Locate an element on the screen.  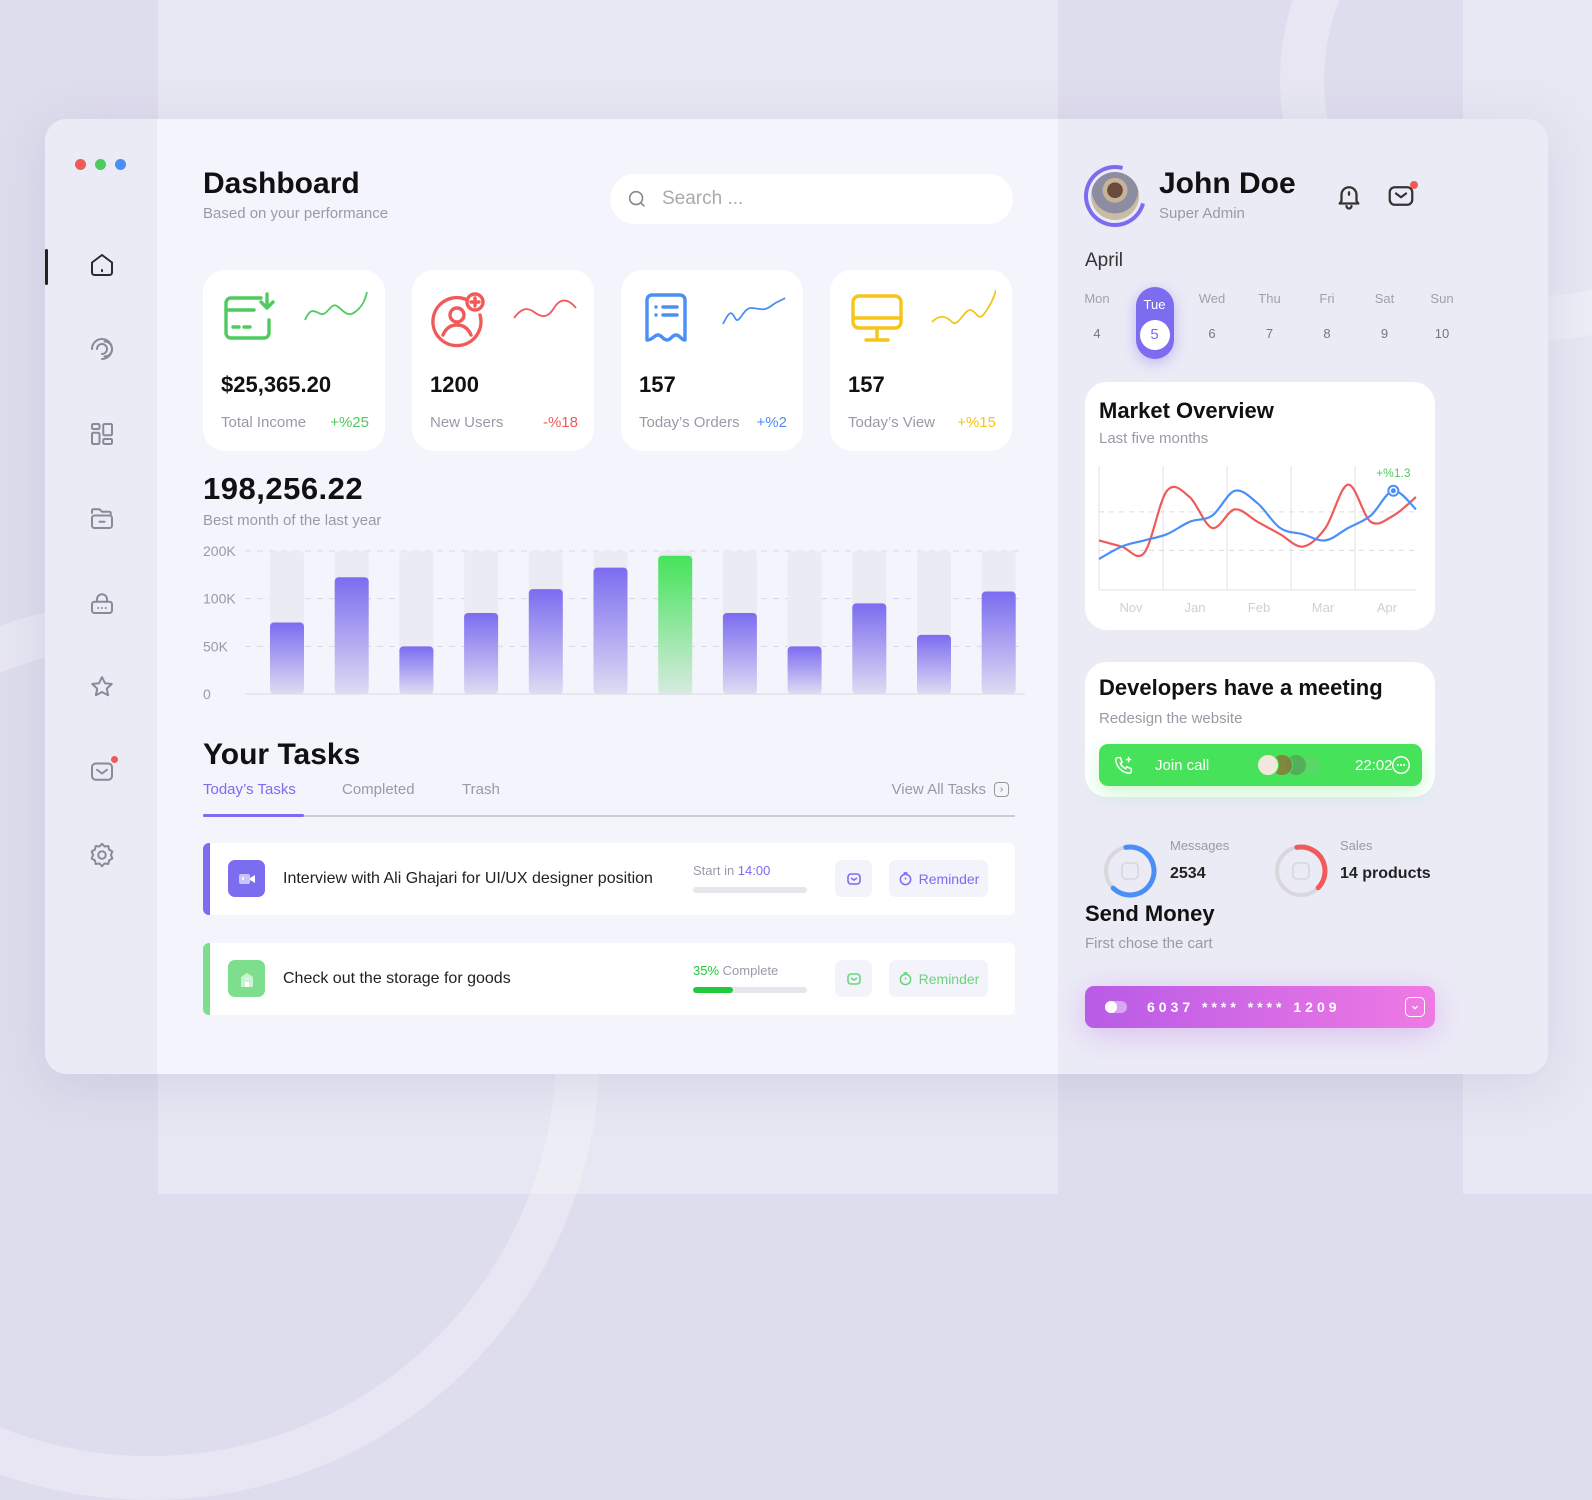
x-tick-label: Apr is located at coordinates (1387, 607).